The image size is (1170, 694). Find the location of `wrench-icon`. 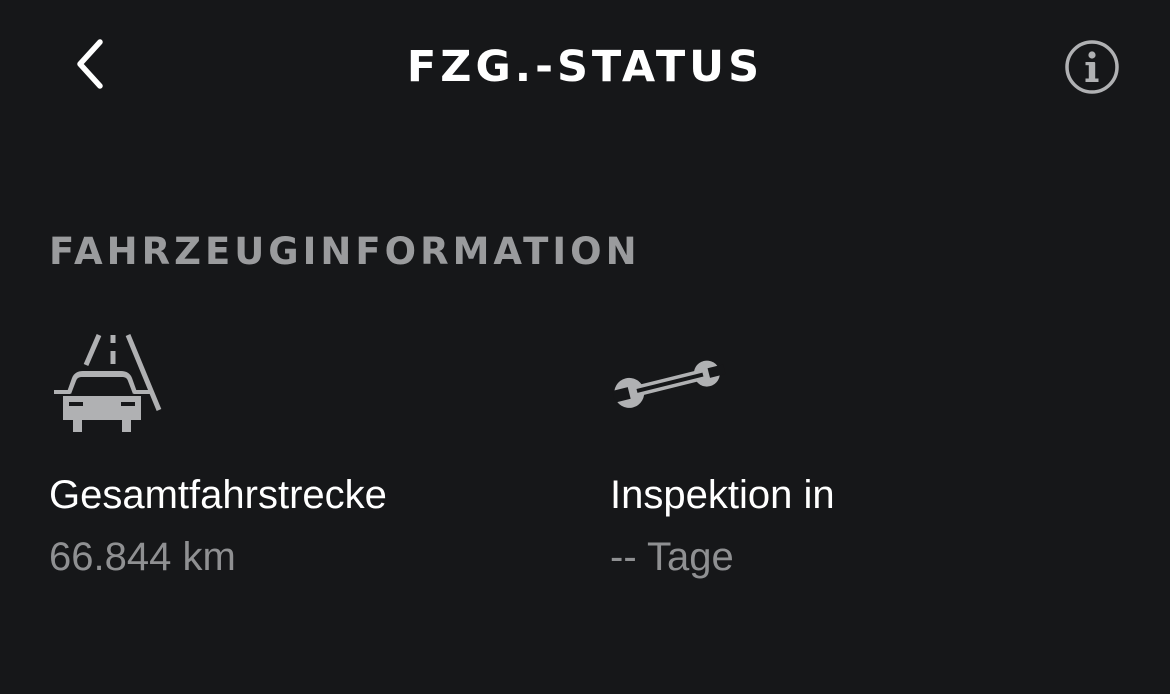

wrench-icon is located at coordinates (669, 384).